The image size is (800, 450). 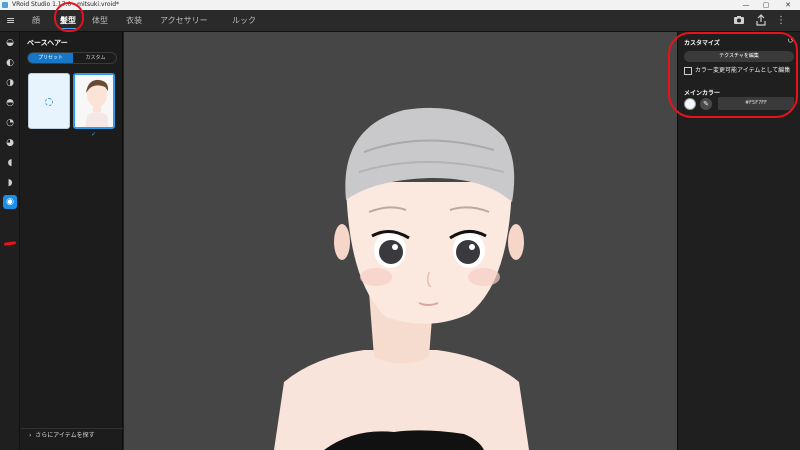 I want to click on hair-side-icon: ◑, so click(x=10, y=83).